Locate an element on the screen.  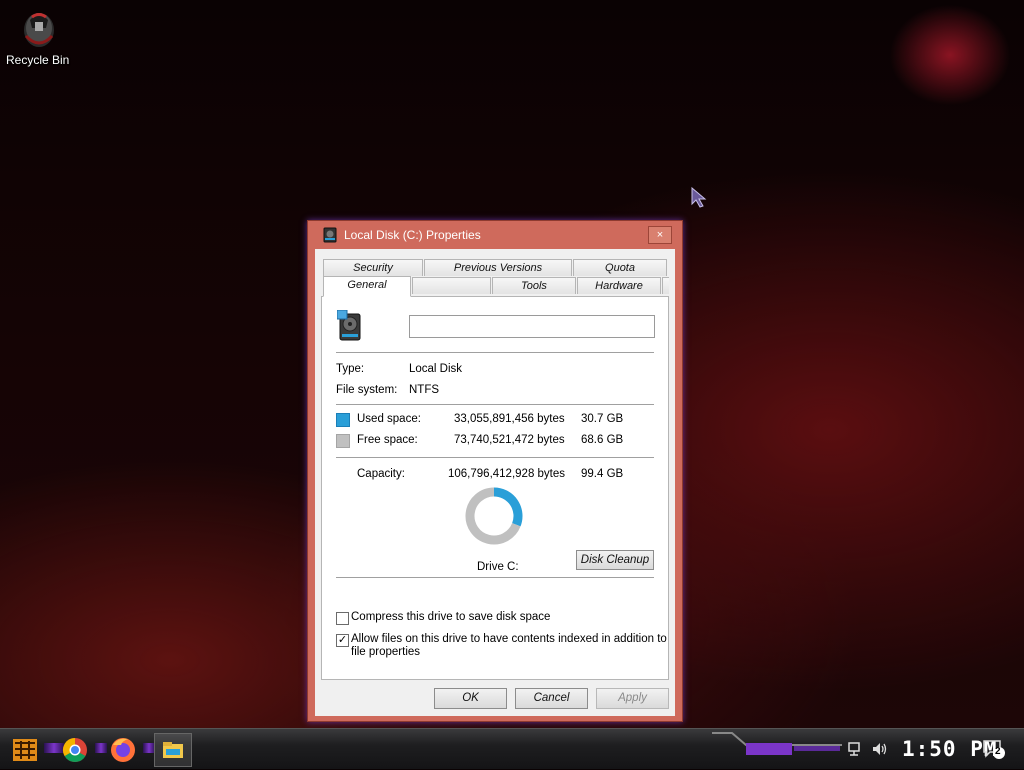
tab-hardware: Hardware is located at coordinates (619, 285).